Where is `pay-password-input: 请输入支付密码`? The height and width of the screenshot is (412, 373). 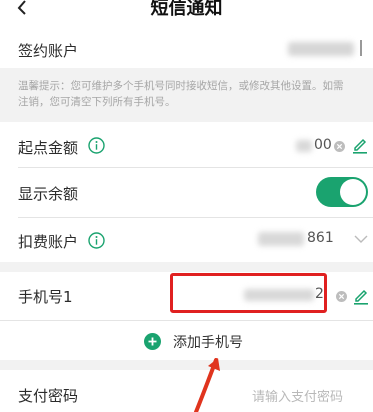 pay-password-input: 请输入支付密码 is located at coordinates (297, 395).